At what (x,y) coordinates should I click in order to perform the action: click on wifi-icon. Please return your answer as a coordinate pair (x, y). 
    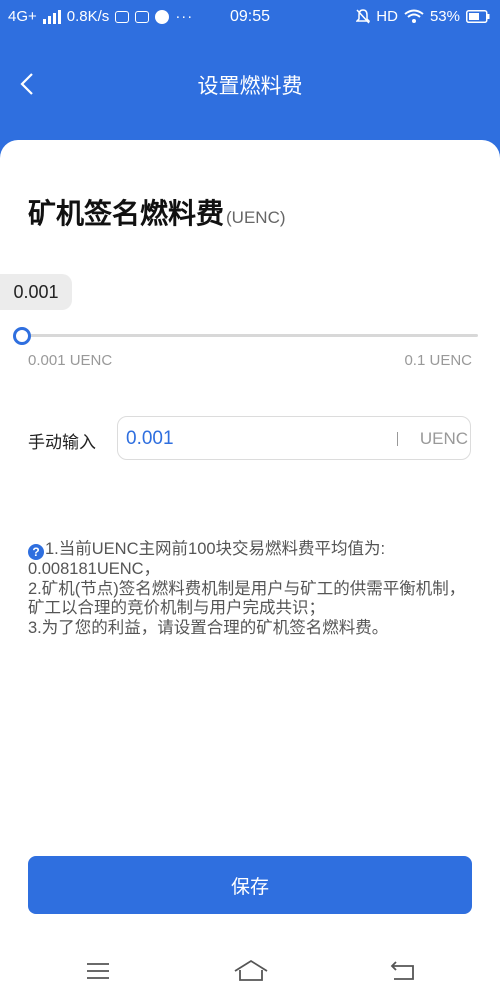
    Looking at the image, I should click on (414, 16).